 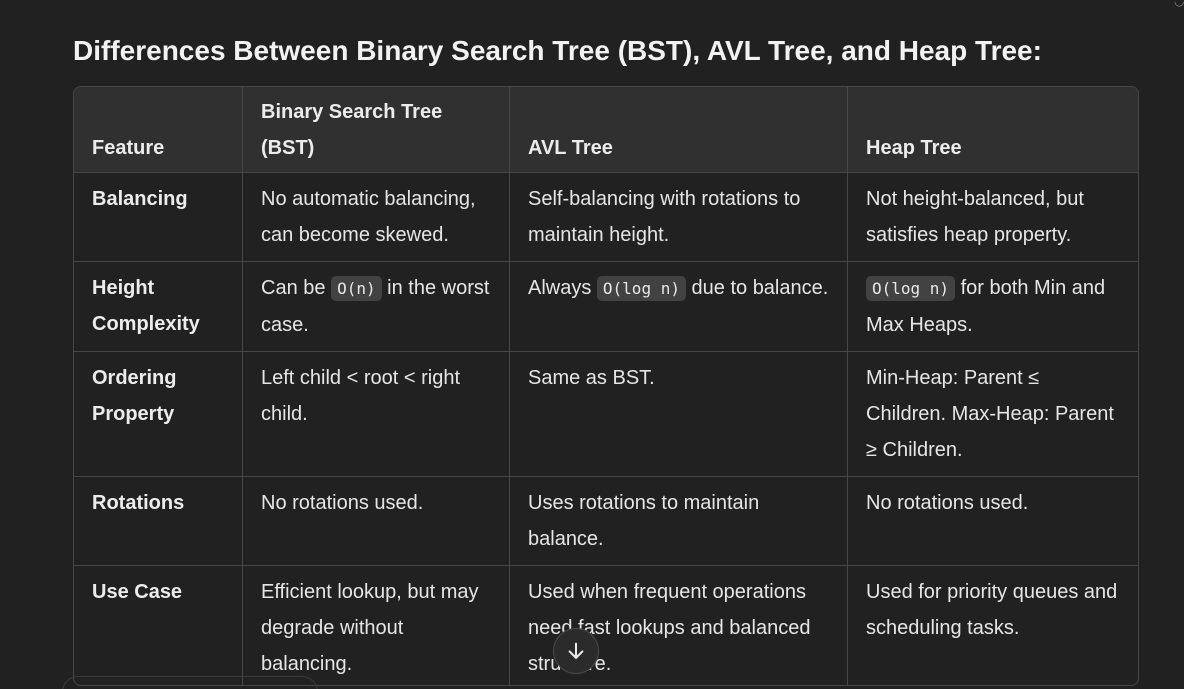 What do you see at coordinates (288, 148) in the screenshot?
I see `header-bst-line2: (BST)` at bounding box center [288, 148].